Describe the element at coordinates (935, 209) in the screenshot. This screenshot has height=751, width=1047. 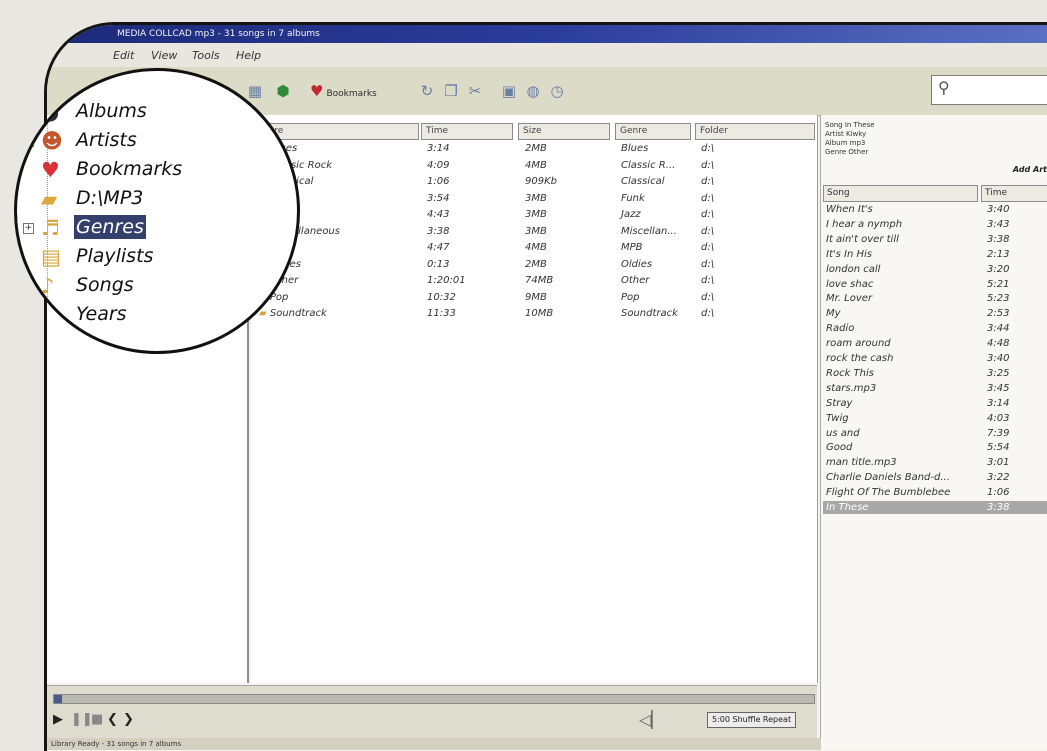
I see `playlist-item: When It's 3:40` at that location.